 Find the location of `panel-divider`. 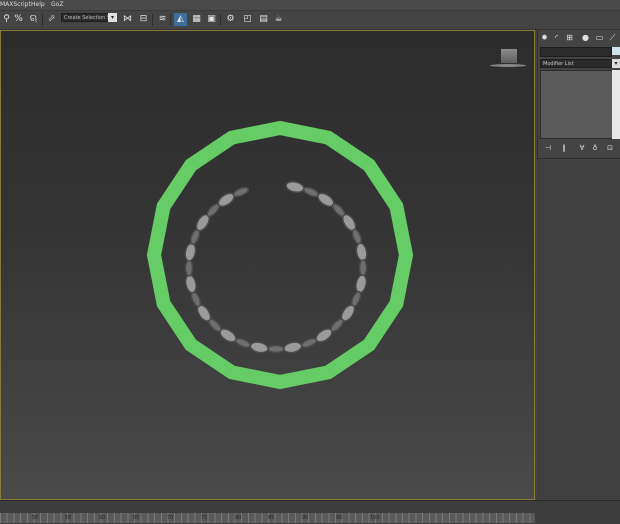

panel-divider is located at coordinates (578, 158).